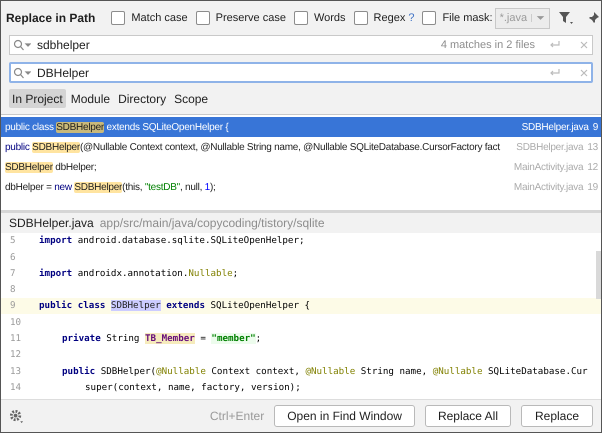  Describe the element at coordinates (13, 306) in the screenshot. I see `line-number: 9` at that location.